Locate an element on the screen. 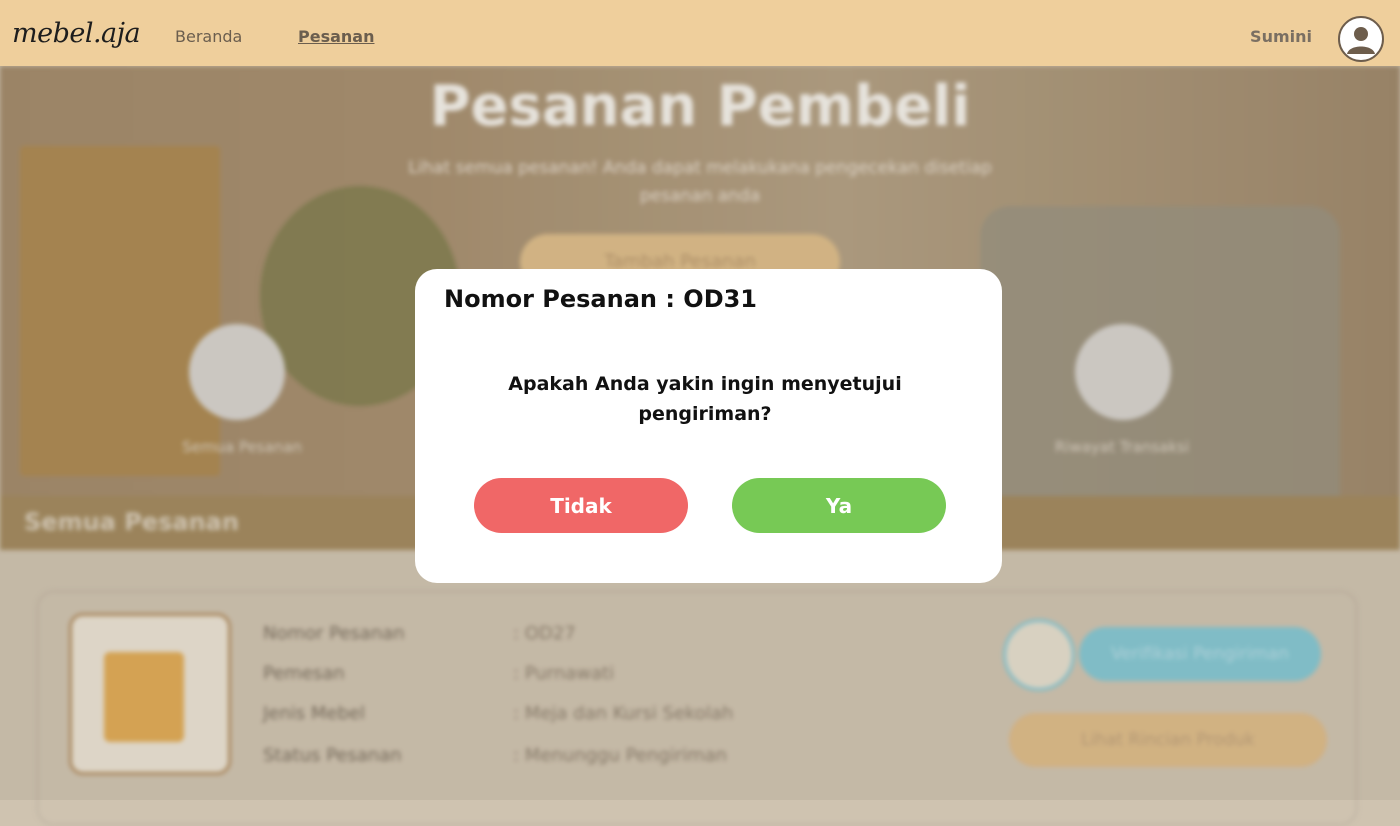 This screenshot has width=1400, height=826. cancel-button: Tidak is located at coordinates (581, 505).